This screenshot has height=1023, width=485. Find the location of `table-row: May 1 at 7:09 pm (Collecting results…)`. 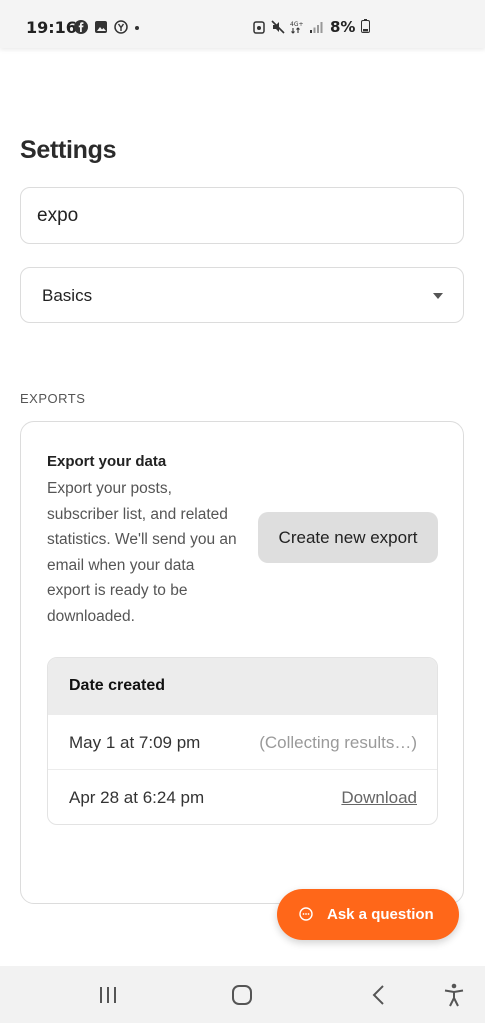

table-row: May 1 at 7:09 pm (Collecting results…) is located at coordinates (242, 742).